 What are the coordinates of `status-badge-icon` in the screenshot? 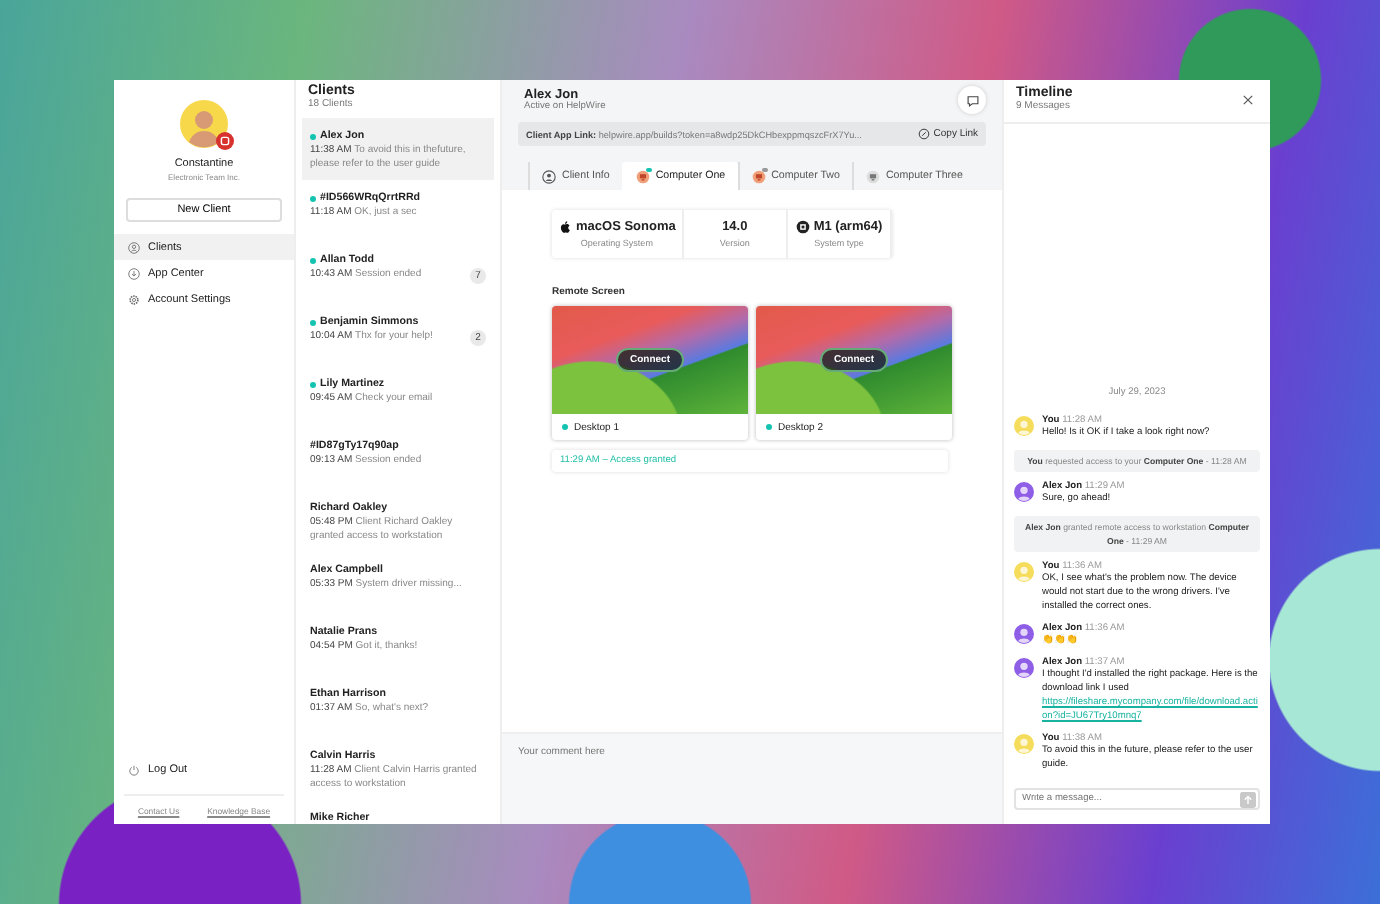 It's located at (225, 141).